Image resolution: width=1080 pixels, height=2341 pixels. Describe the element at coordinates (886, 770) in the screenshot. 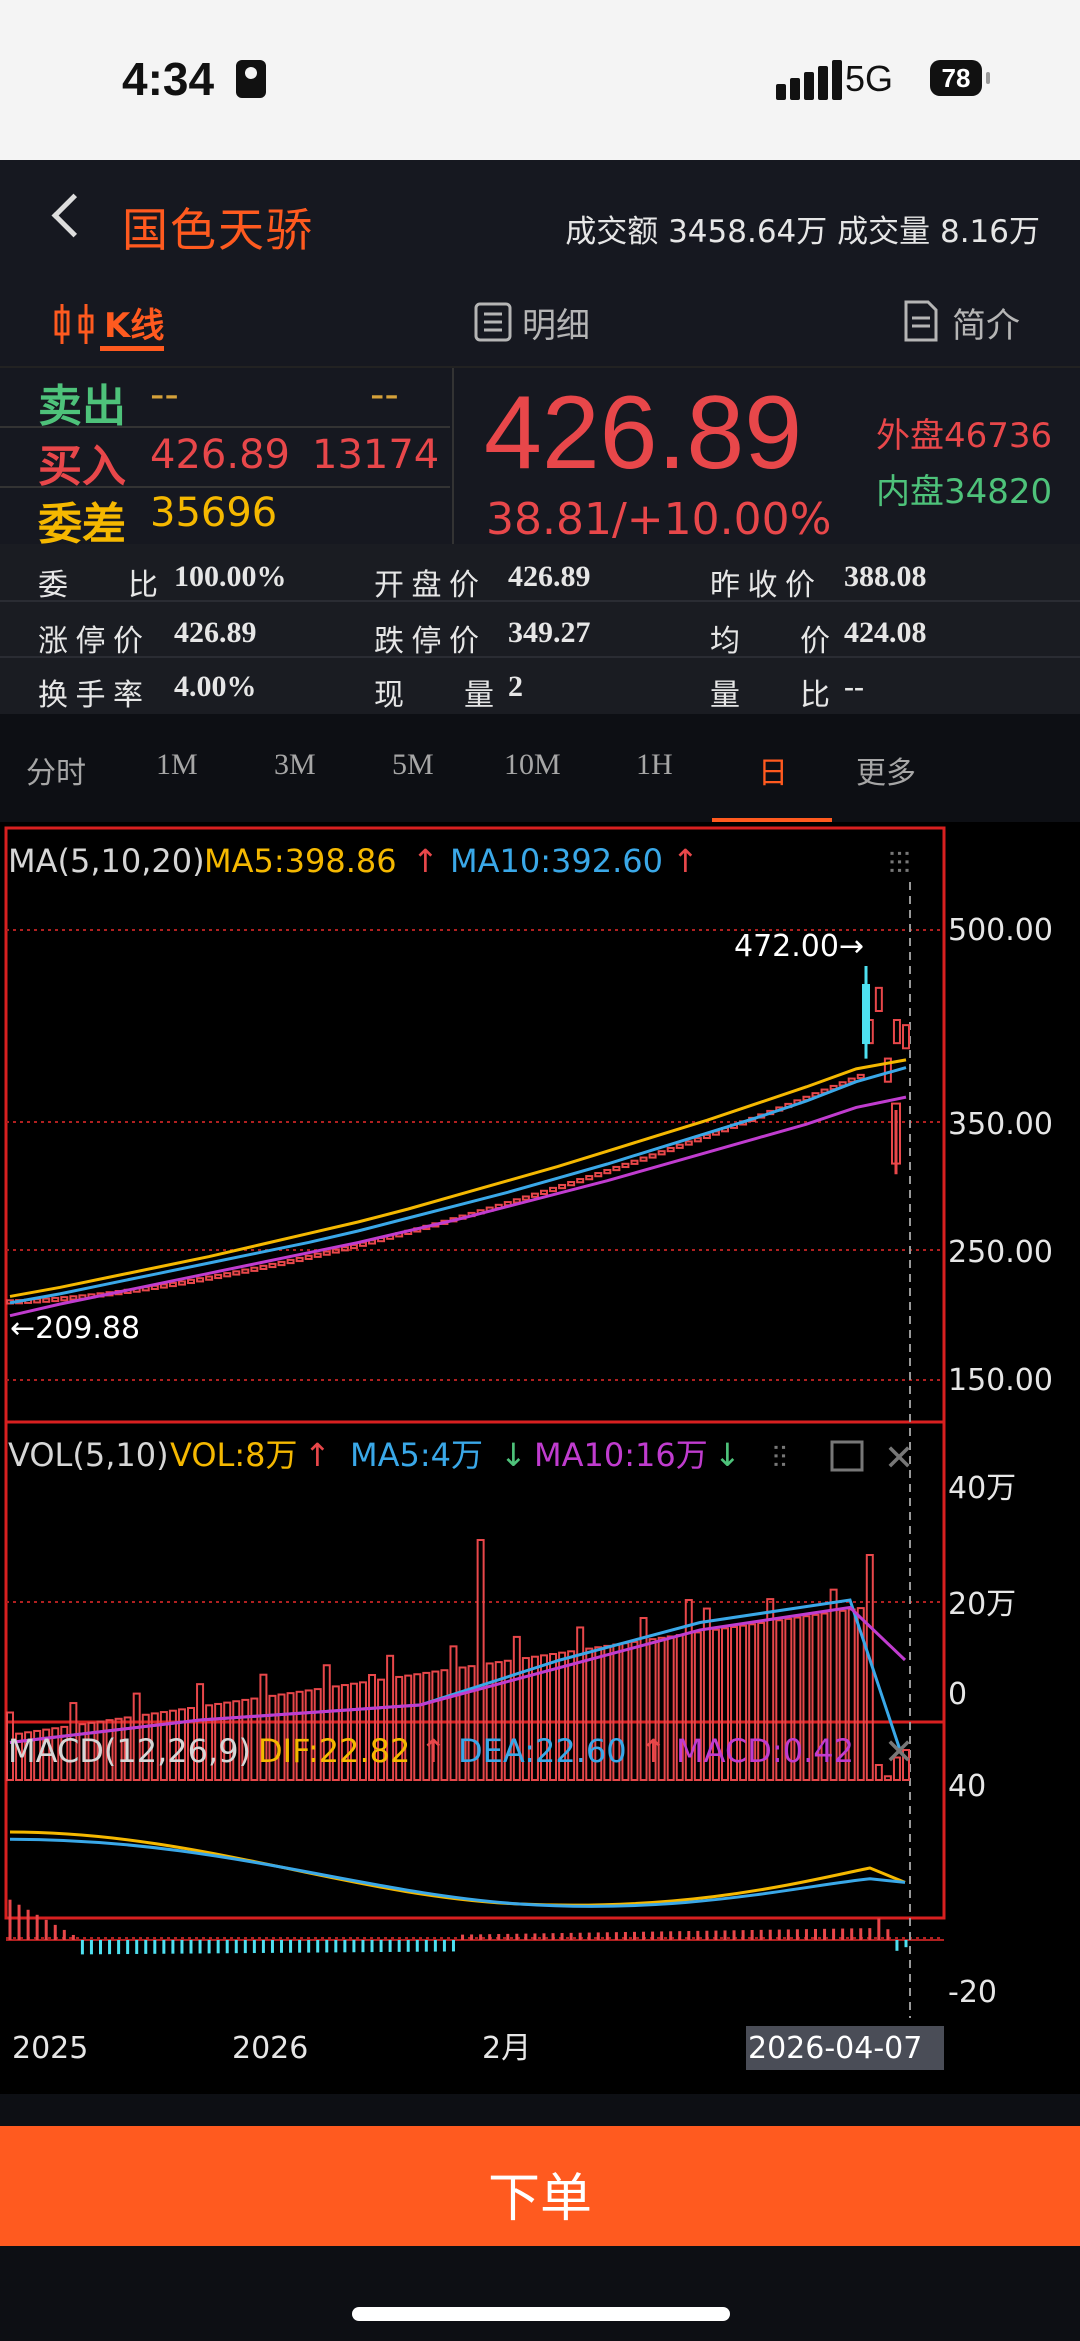

I see `period-tab-more: 更多` at that location.